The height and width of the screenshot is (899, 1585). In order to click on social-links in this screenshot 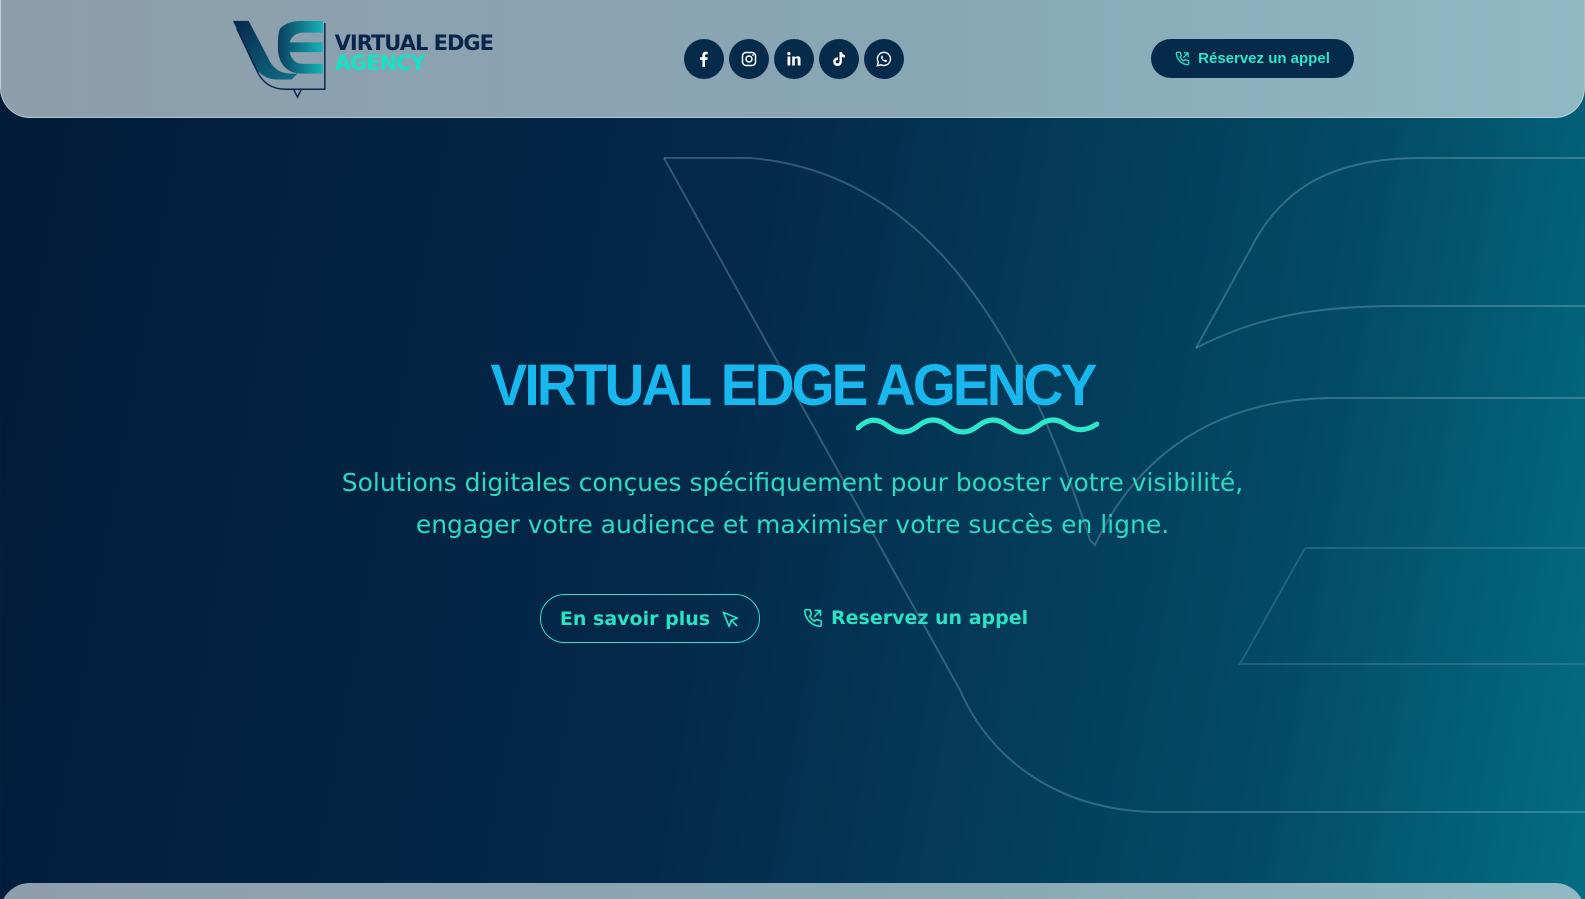, I will do `click(794, 59)`.